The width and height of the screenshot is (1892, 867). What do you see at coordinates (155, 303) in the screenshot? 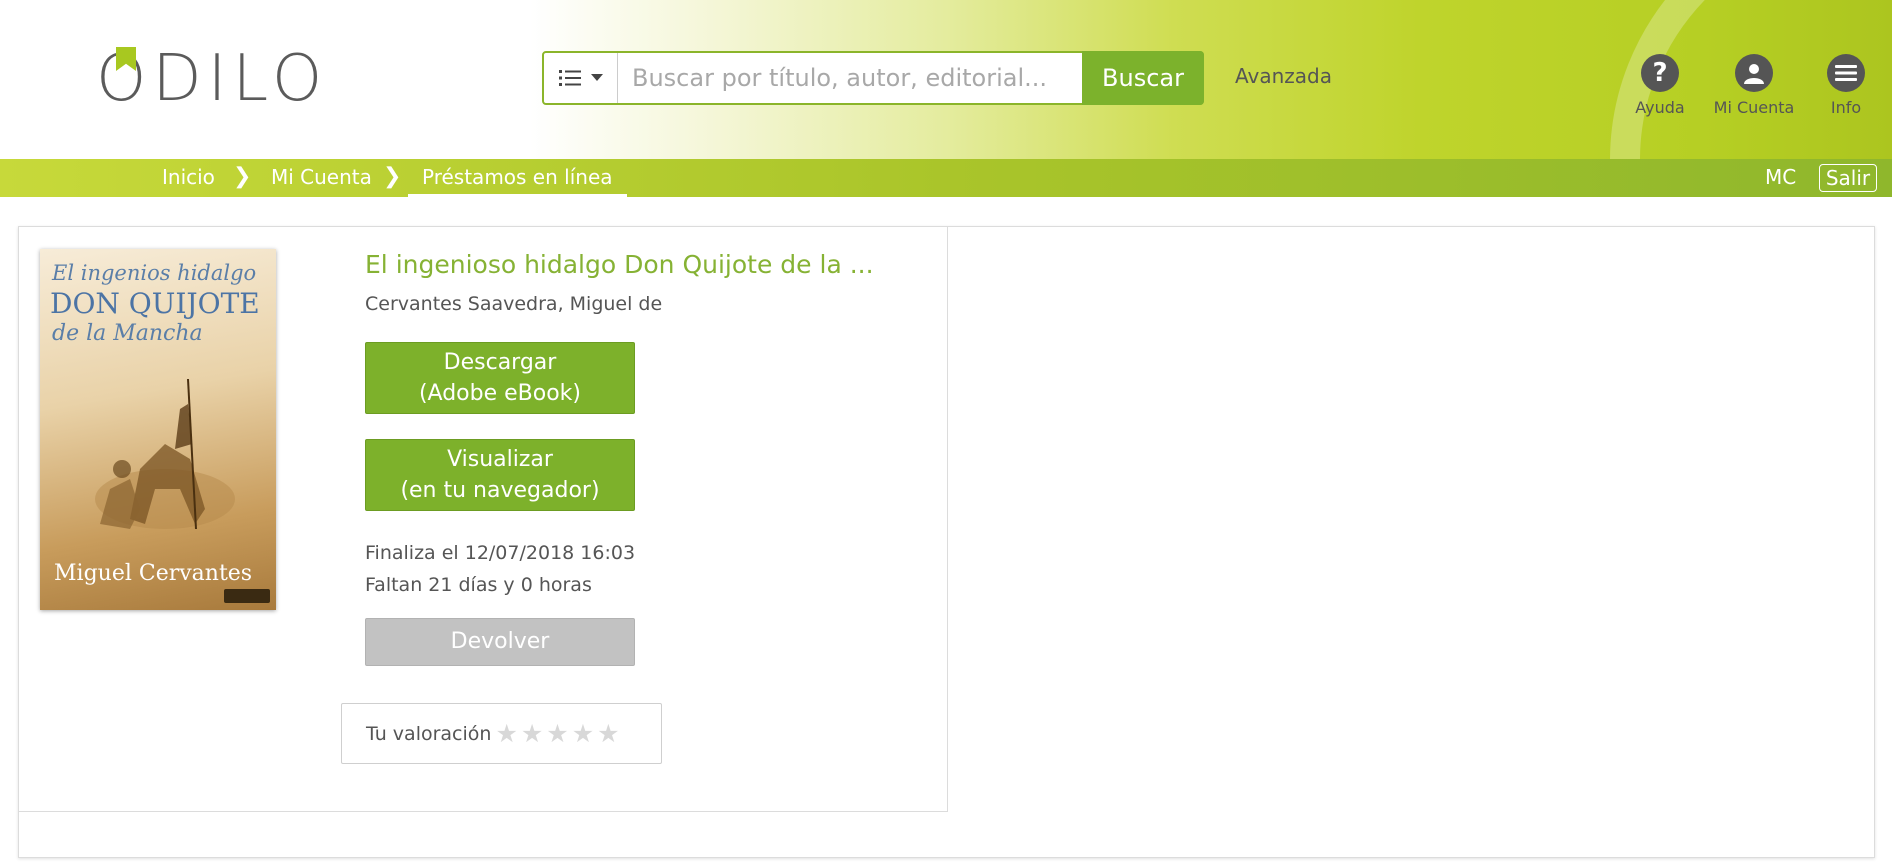
I see `cover-title-line2: DON QUIJOTE` at bounding box center [155, 303].